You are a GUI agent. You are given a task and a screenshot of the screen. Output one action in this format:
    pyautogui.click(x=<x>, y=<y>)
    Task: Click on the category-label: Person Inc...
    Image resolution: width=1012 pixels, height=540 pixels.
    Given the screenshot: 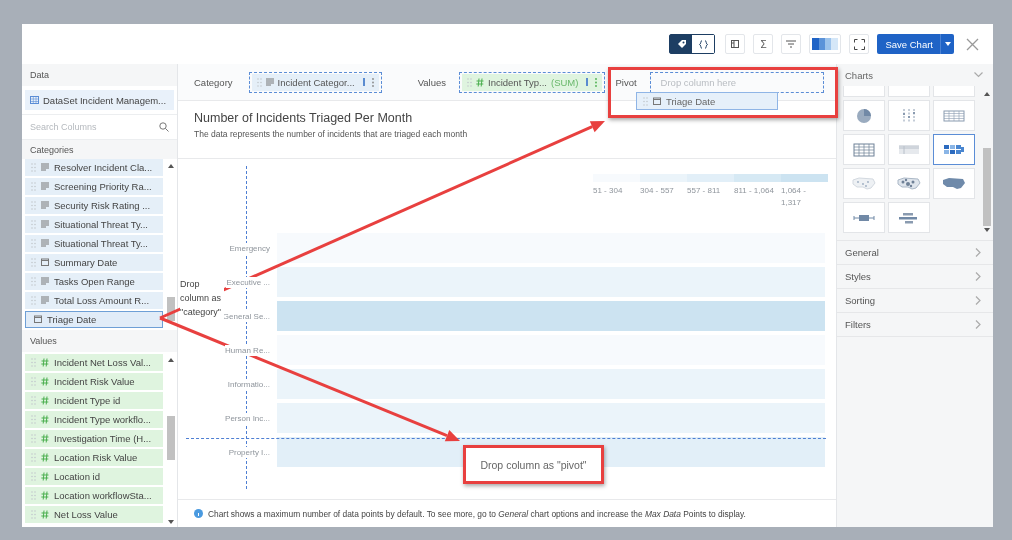 What is the action you would take?
    pyautogui.click(x=247, y=418)
    